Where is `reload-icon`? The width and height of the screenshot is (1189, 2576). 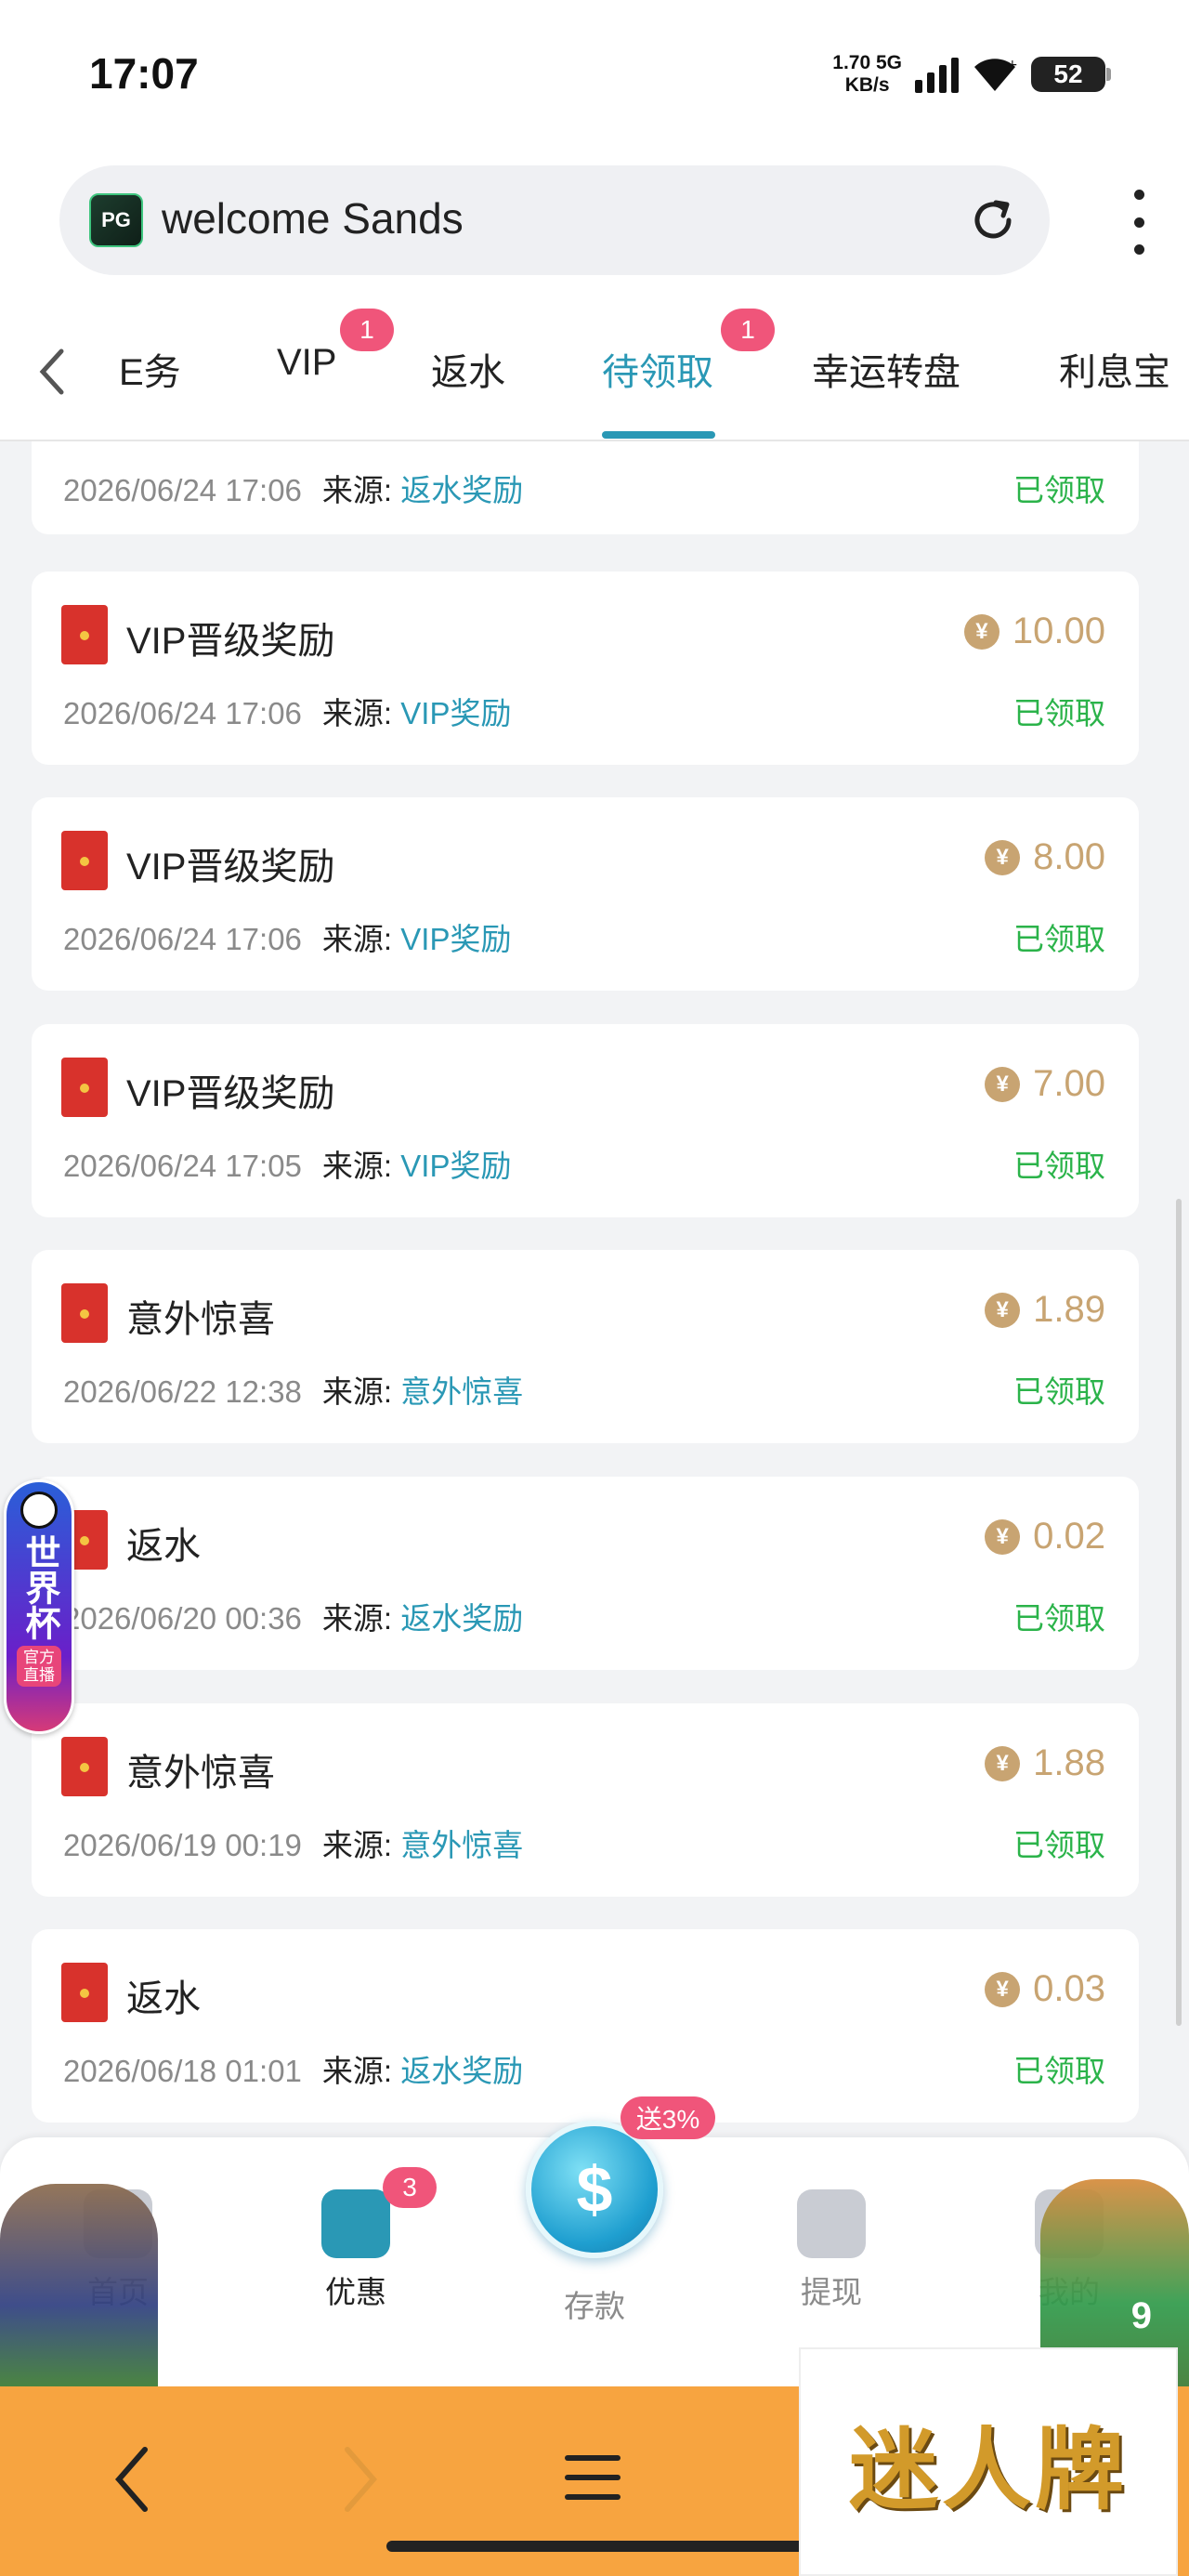
reload-icon is located at coordinates (993, 220).